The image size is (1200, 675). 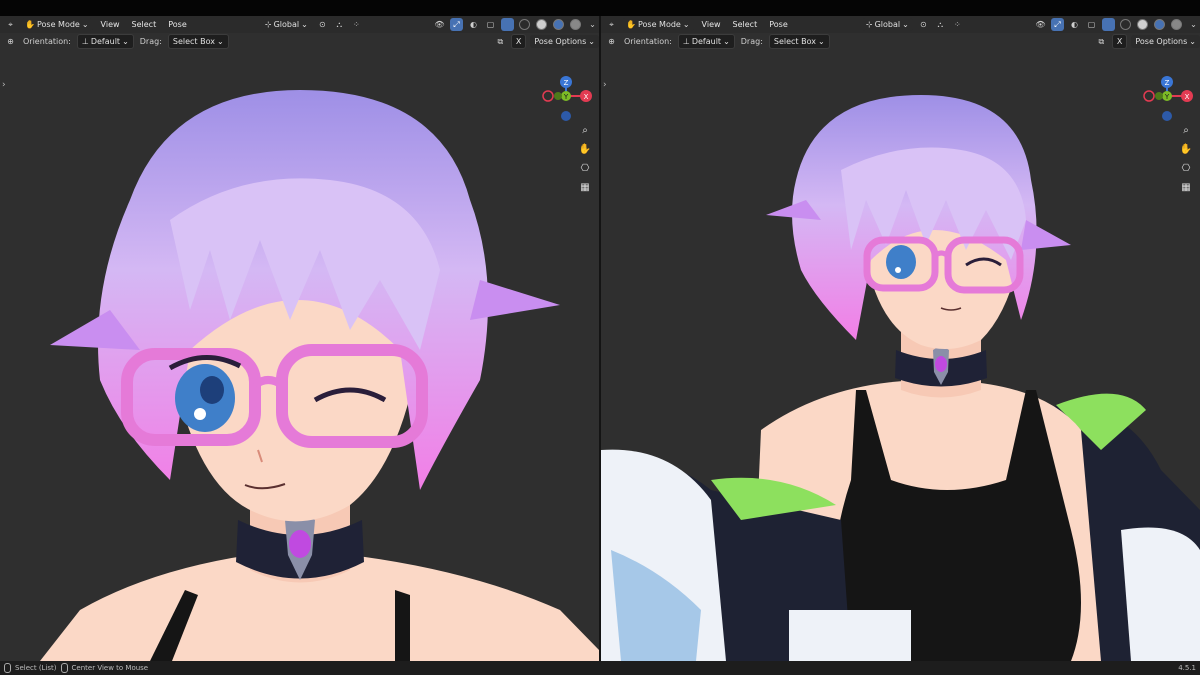 What do you see at coordinates (212, 390) in the screenshot?
I see `left-pupil` at bounding box center [212, 390].